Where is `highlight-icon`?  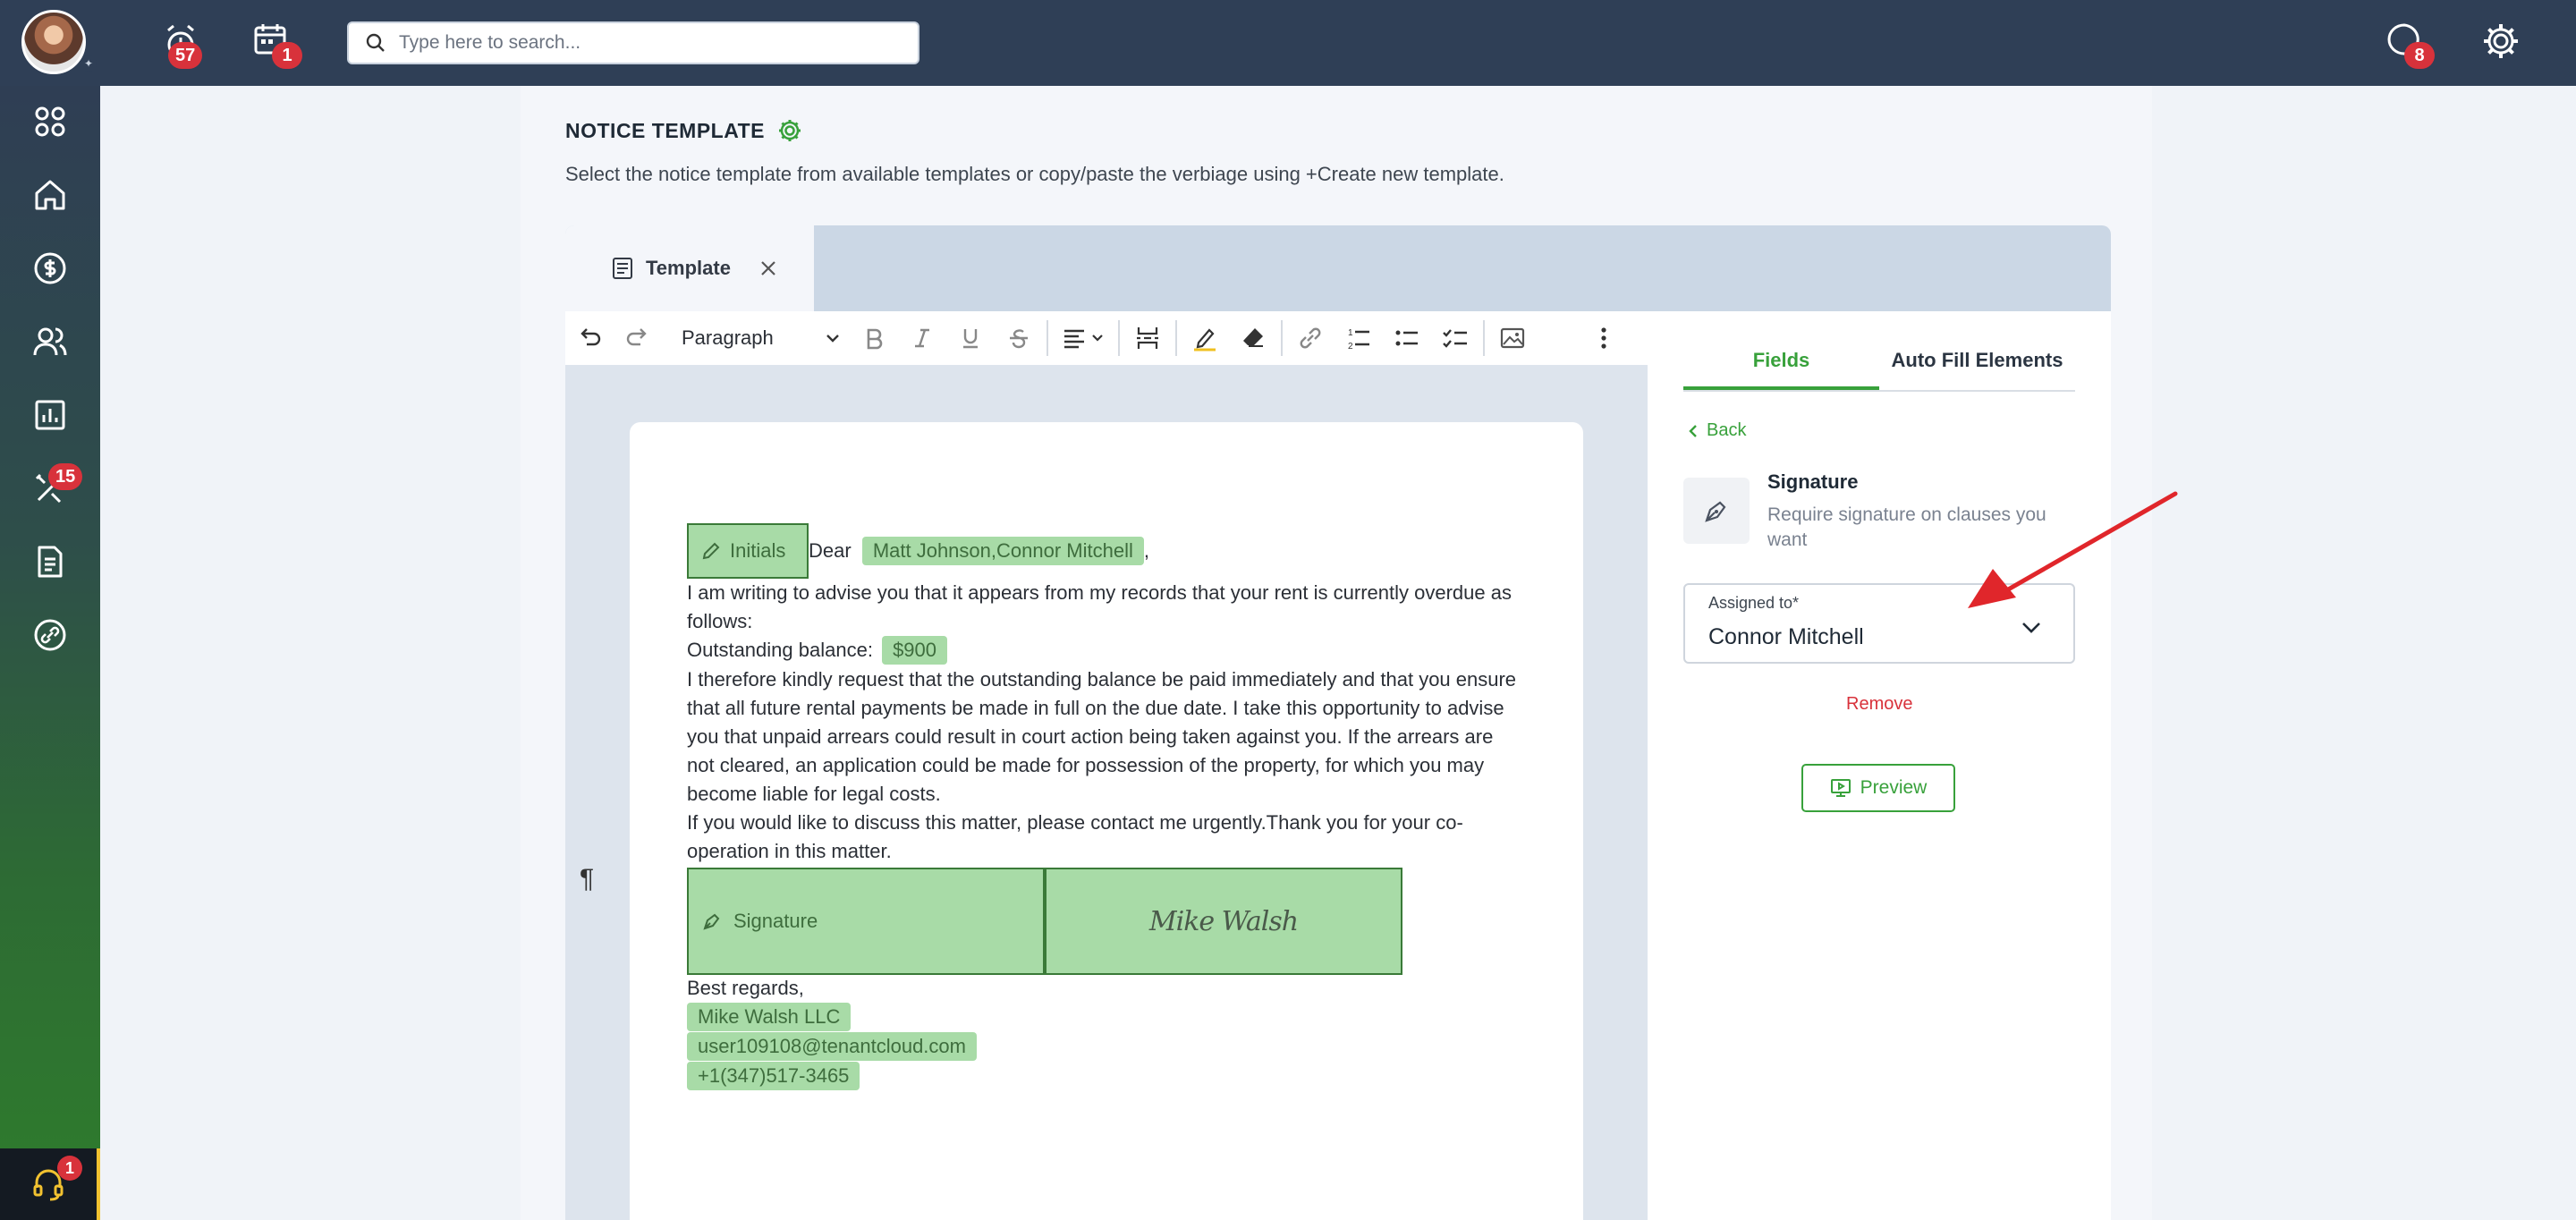 highlight-icon is located at coordinates (1205, 338).